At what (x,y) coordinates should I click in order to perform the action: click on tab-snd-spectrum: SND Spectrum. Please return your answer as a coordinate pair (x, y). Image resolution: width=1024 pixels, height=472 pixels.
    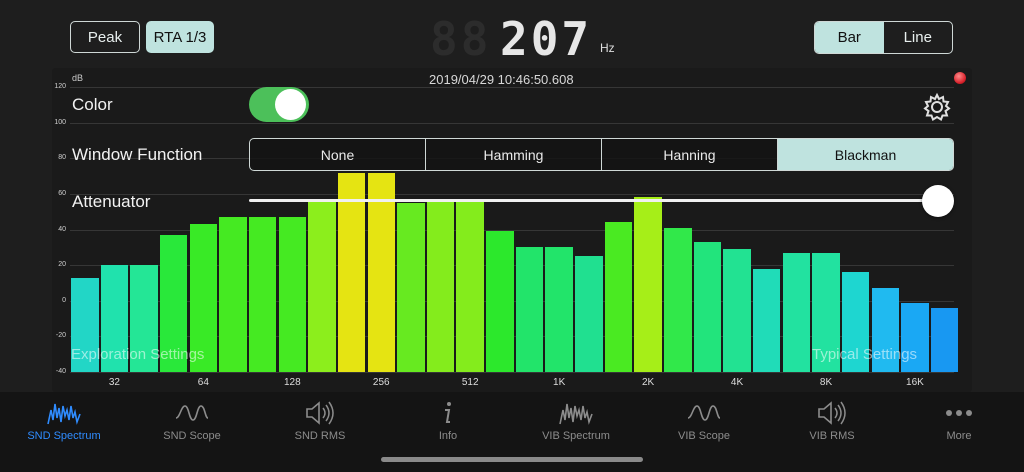
    Looking at the image, I should click on (64, 423).